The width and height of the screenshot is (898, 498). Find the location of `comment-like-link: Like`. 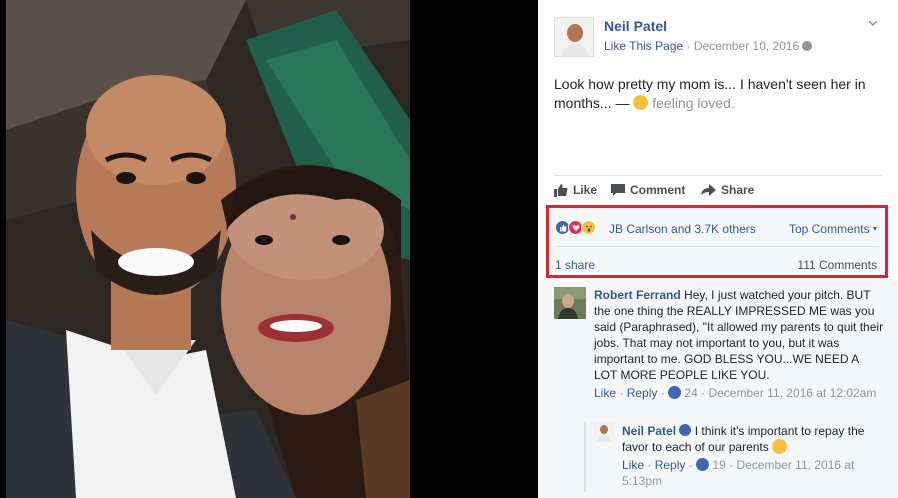

comment-like-link: Like is located at coordinates (605, 393).